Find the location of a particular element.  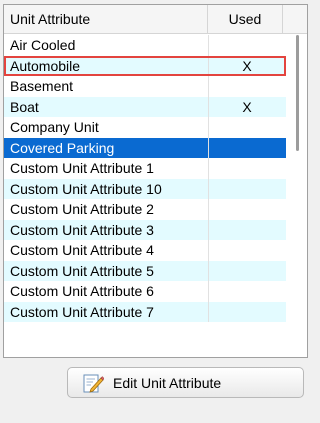

attribute-cell: Custom Unit Attribute 1 is located at coordinates (82, 168).